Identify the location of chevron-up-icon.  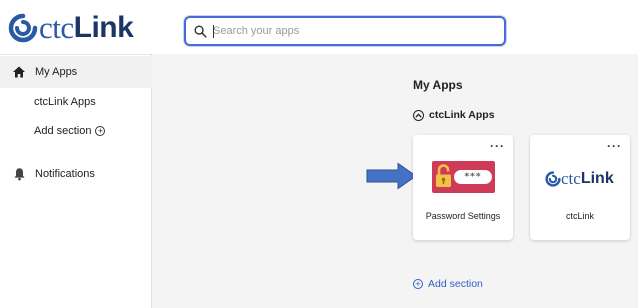
(418, 115).